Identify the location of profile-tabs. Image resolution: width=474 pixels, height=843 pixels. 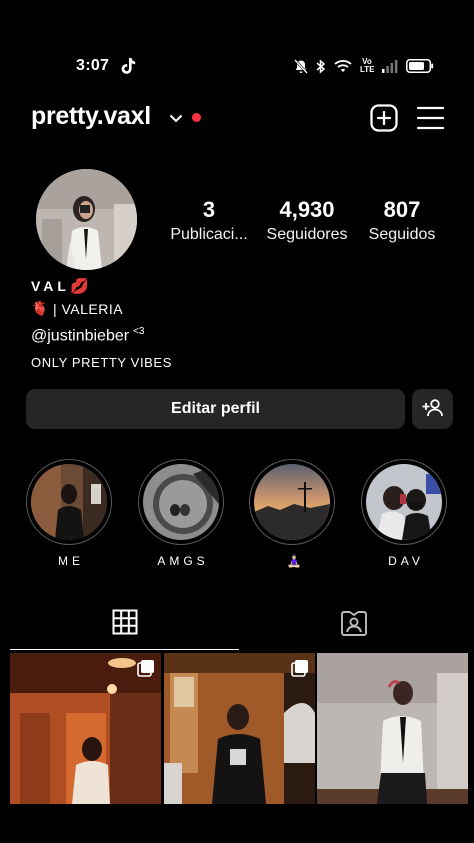
(239, 625).